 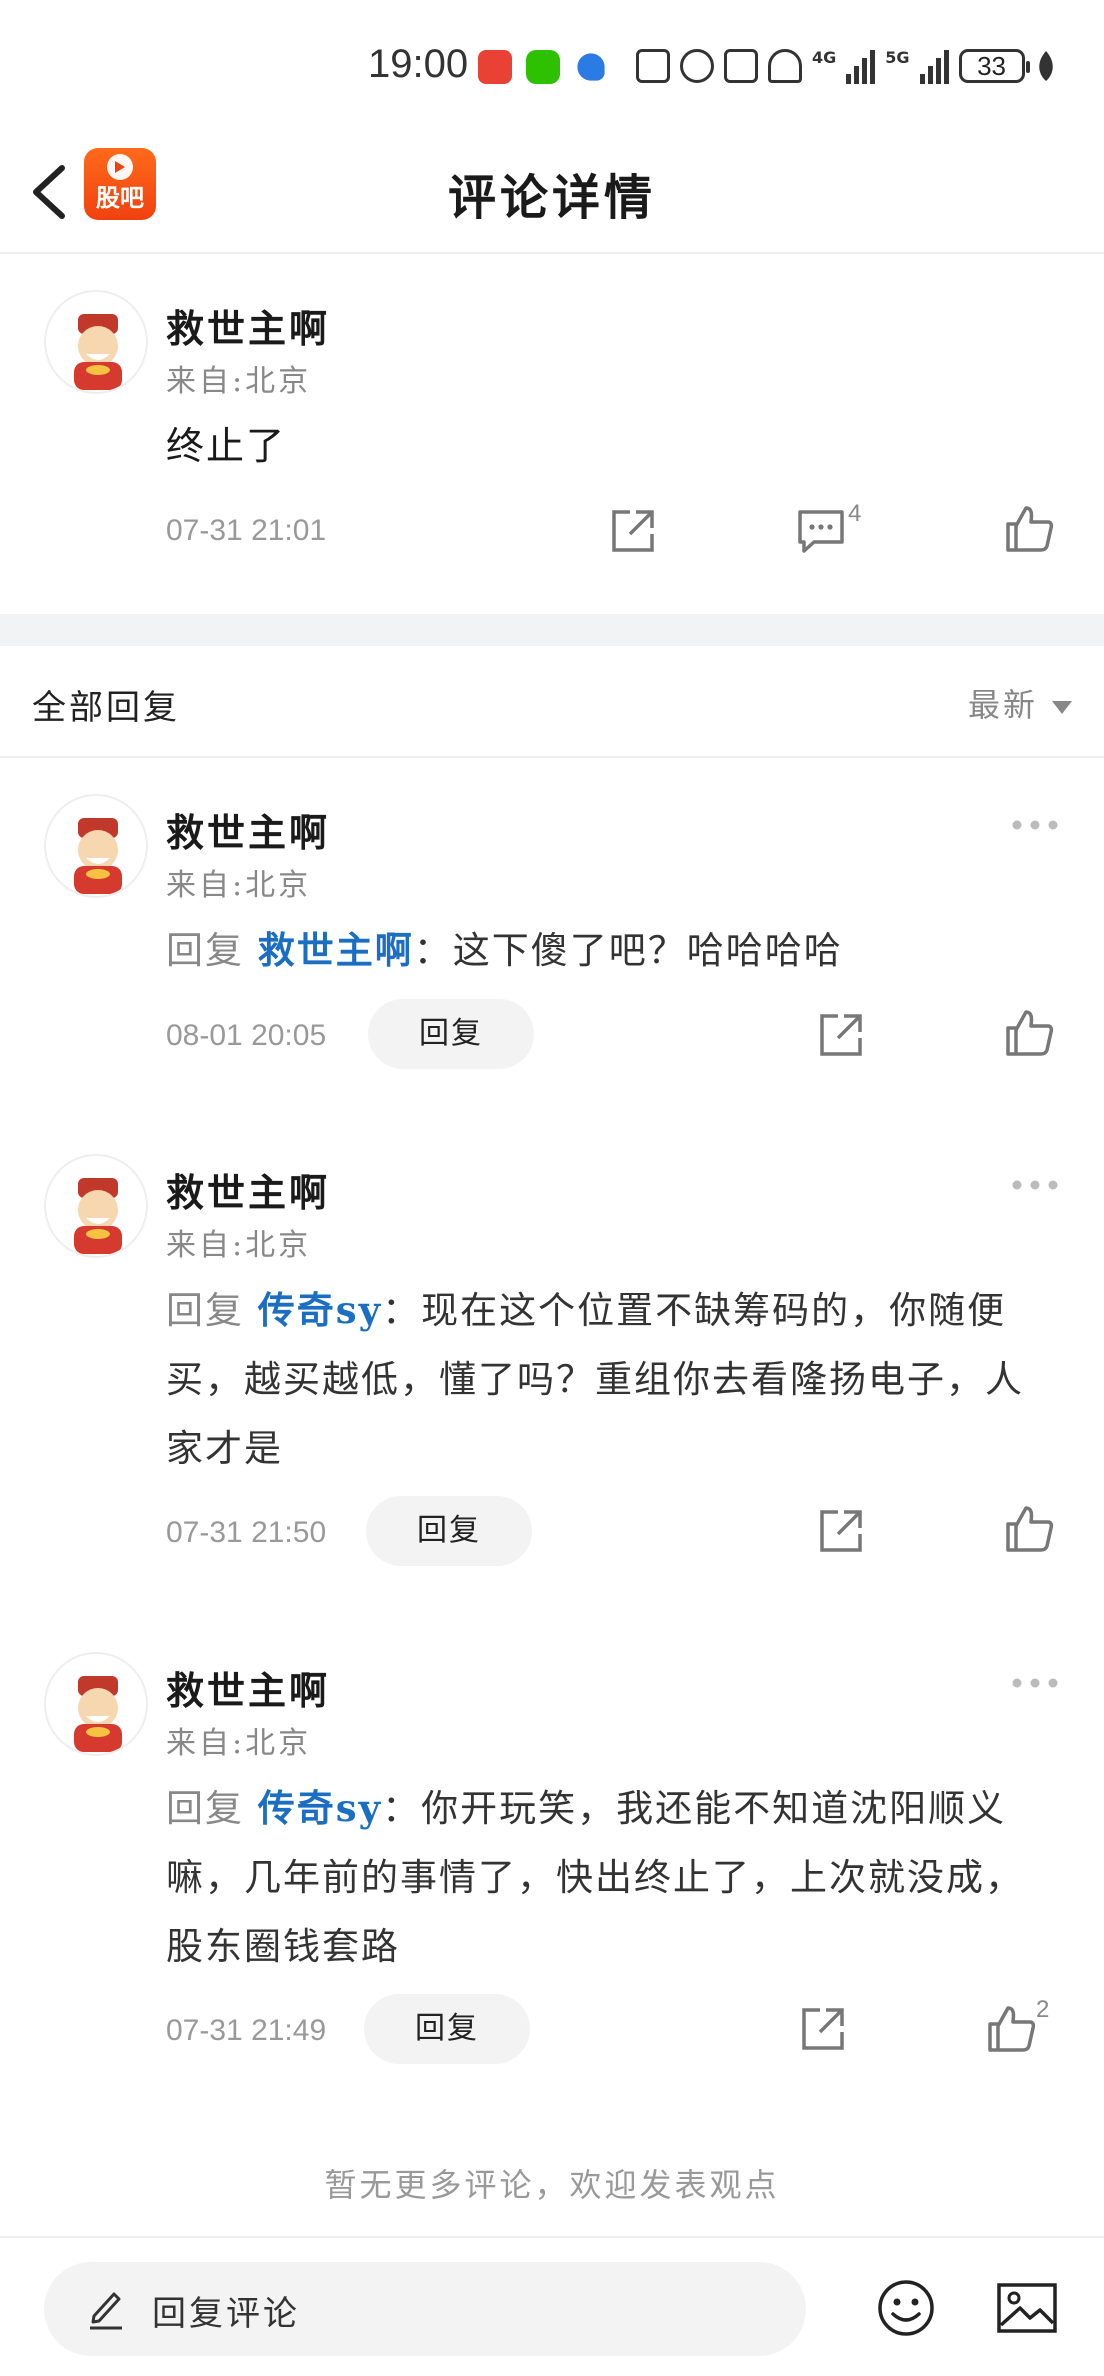 I want to click on comment-icon, so click(x=821, y=531).